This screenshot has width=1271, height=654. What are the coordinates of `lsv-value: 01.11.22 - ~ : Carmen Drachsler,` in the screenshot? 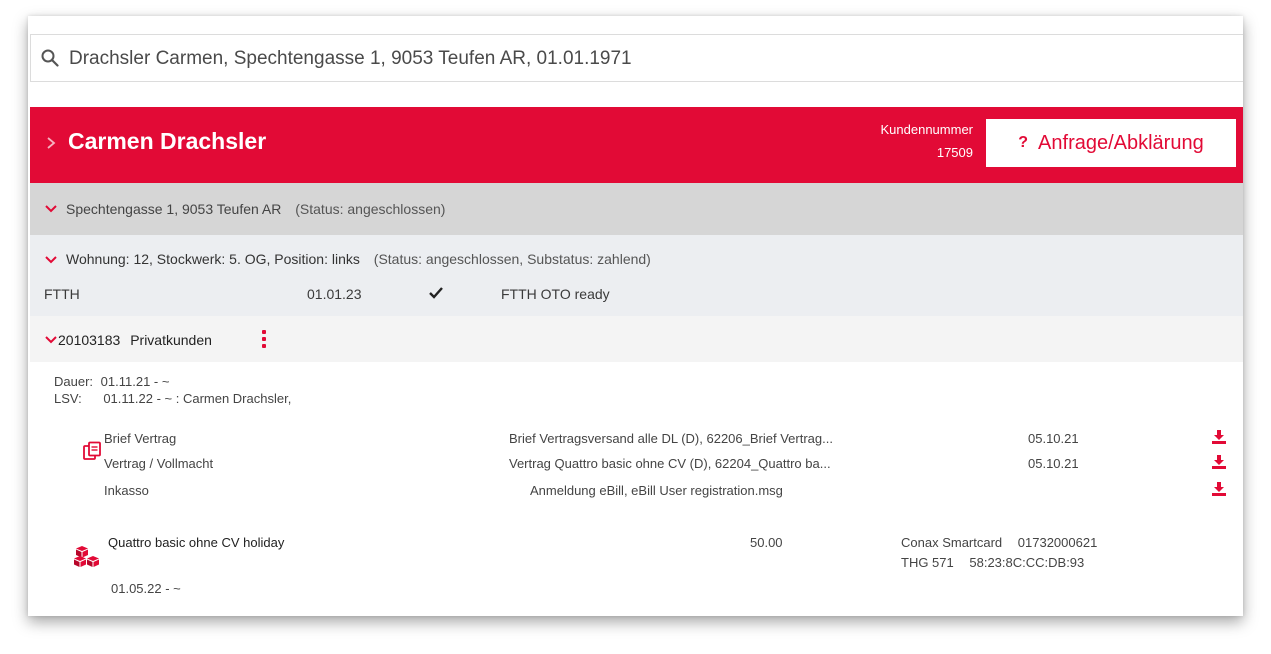 It's located at (197, 398).